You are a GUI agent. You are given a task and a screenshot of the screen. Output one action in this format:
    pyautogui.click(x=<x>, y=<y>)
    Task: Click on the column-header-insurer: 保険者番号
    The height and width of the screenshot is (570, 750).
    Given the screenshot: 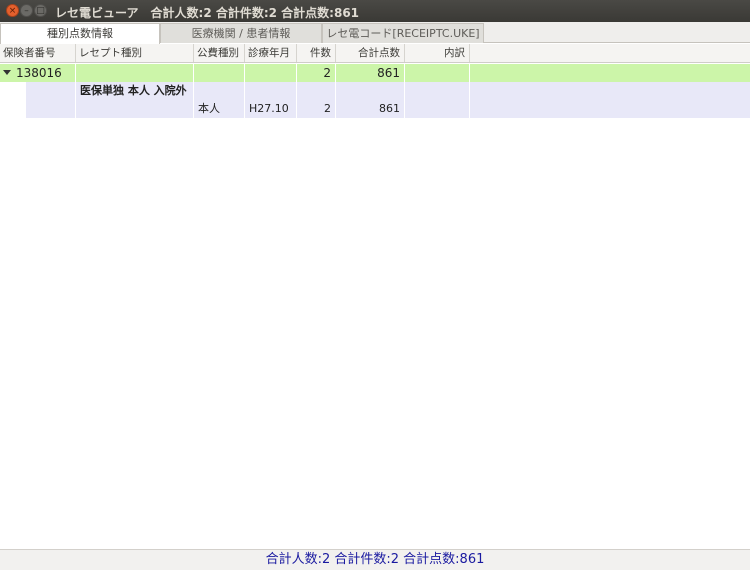 What is the action you would take?
    pyautogui.click(x=38, y=53)
    